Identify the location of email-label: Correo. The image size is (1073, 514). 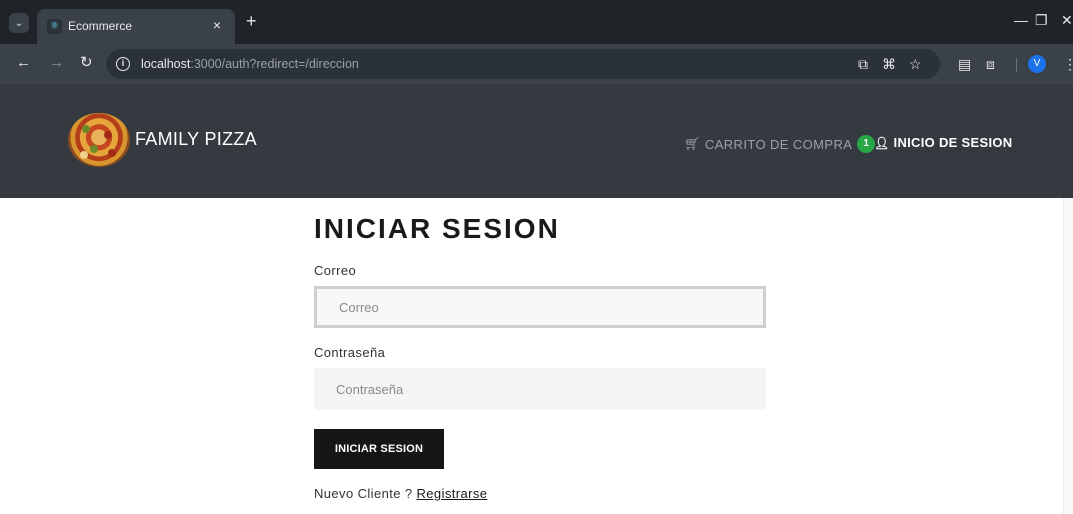
(335, 270).